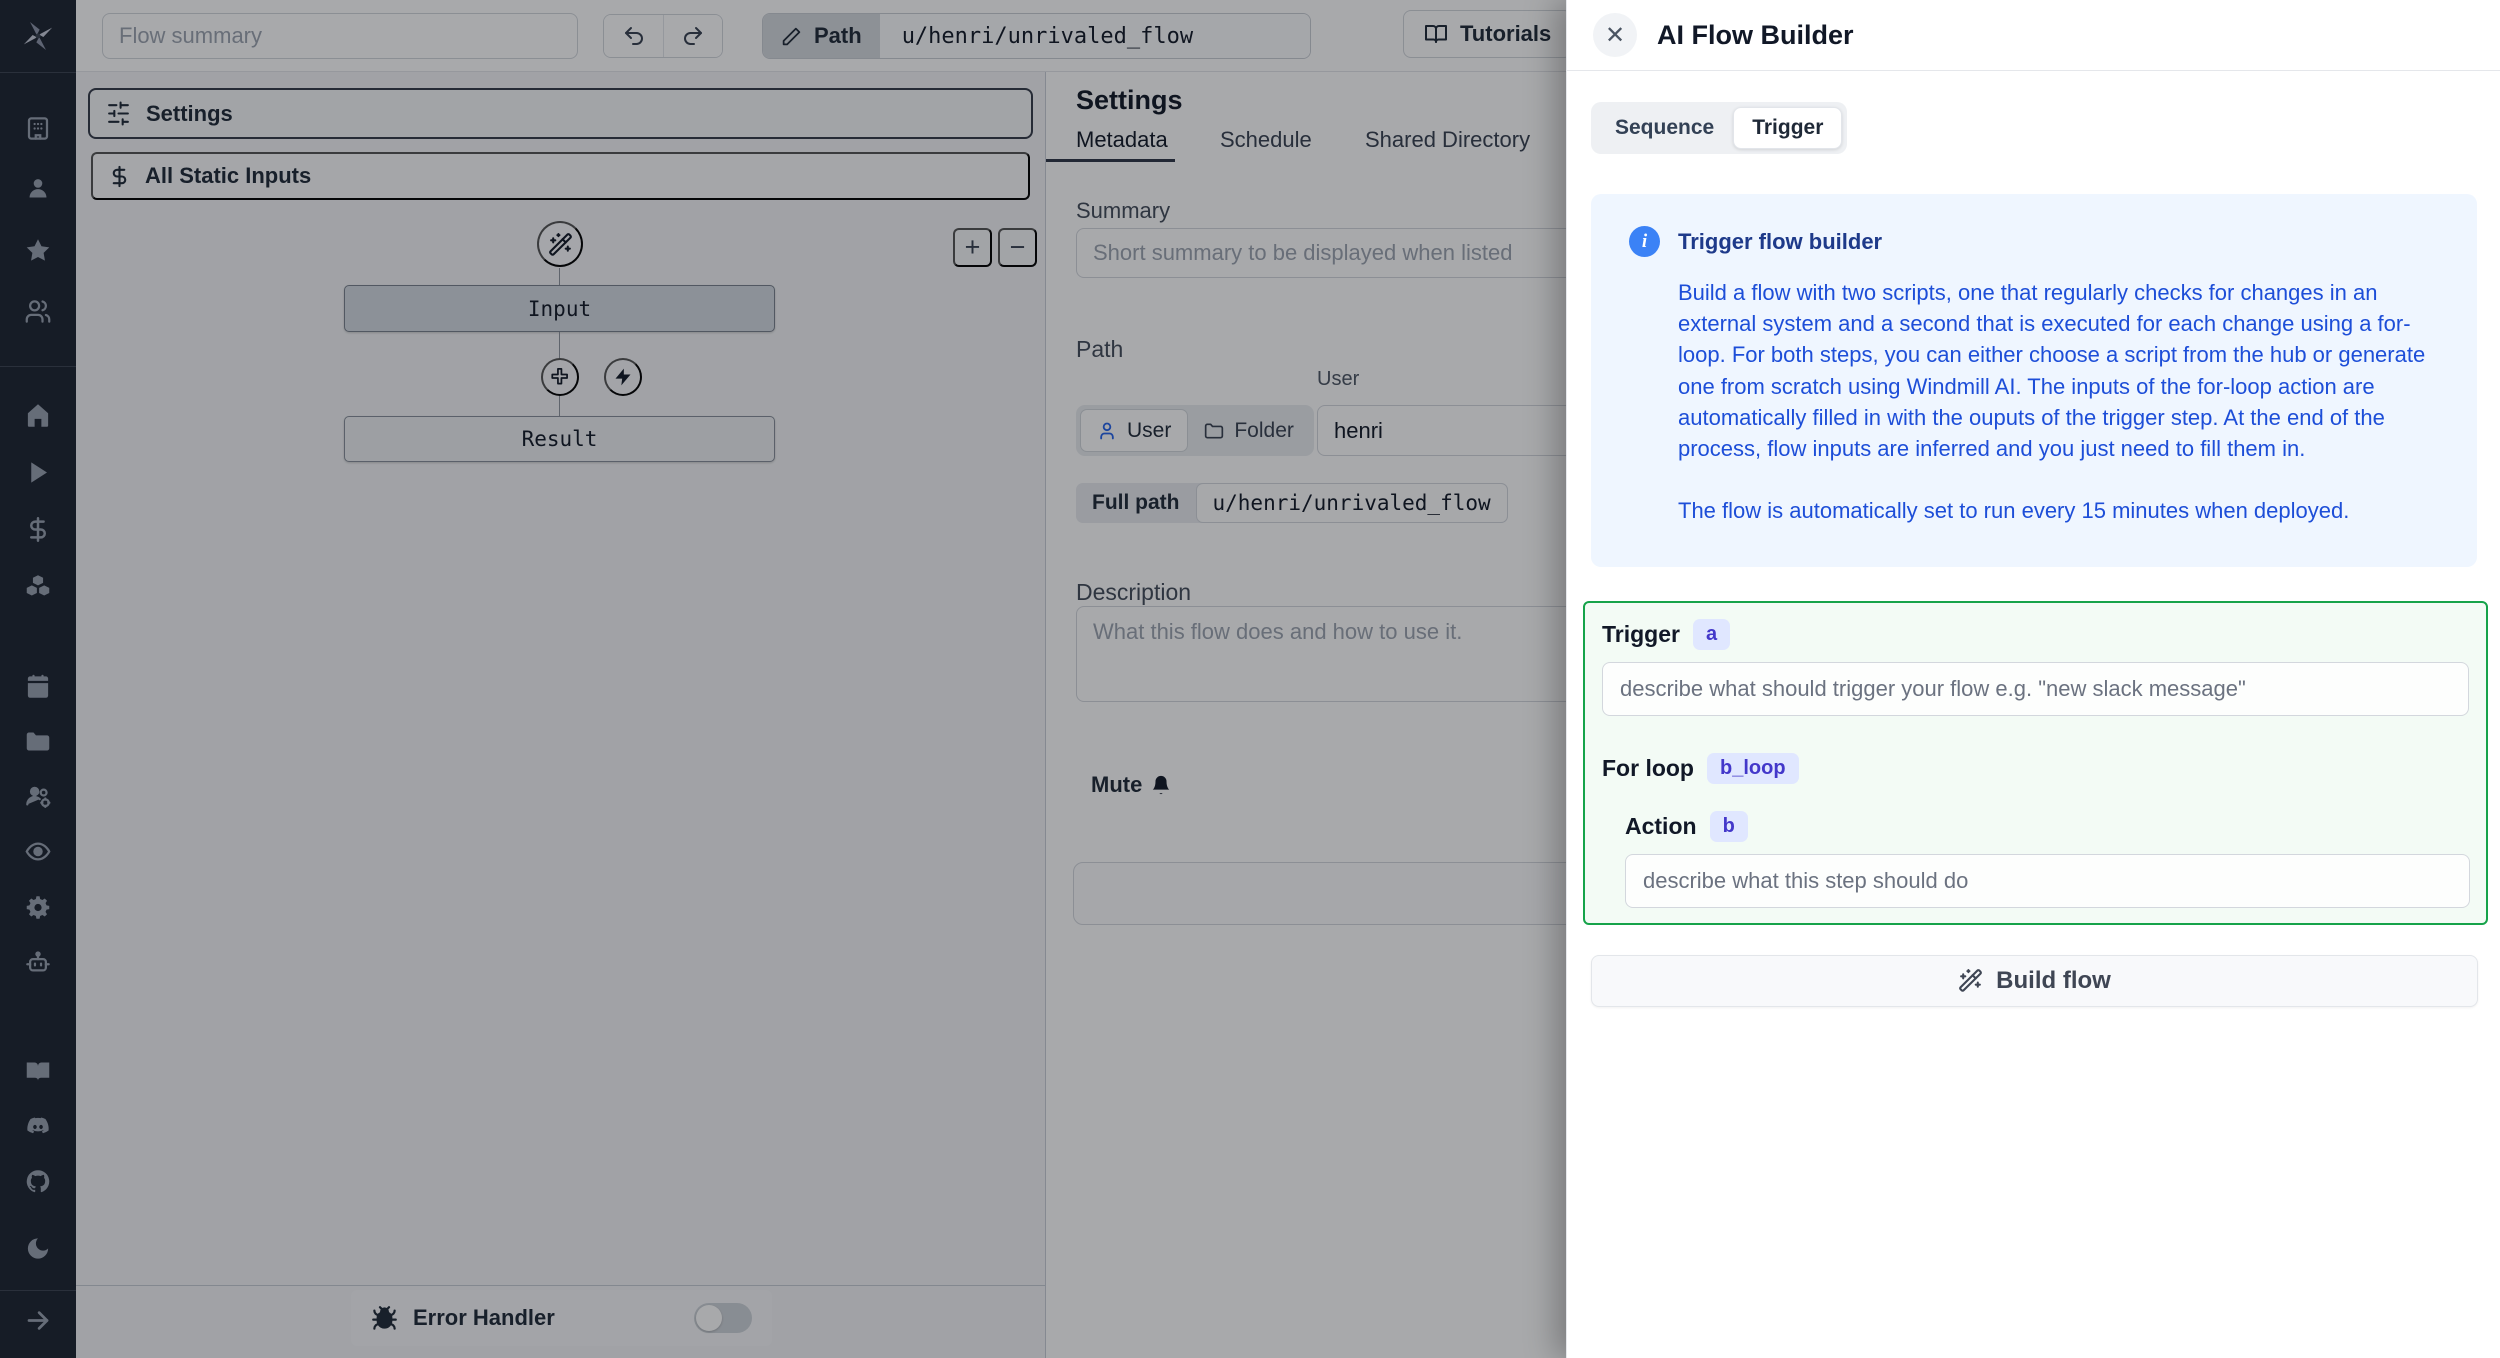 This screenshot has height=1358, width=2500. Describe the element at coordinates (1664, 128) in the screenshot. I see `tab-sequence: Sequence` at that location.